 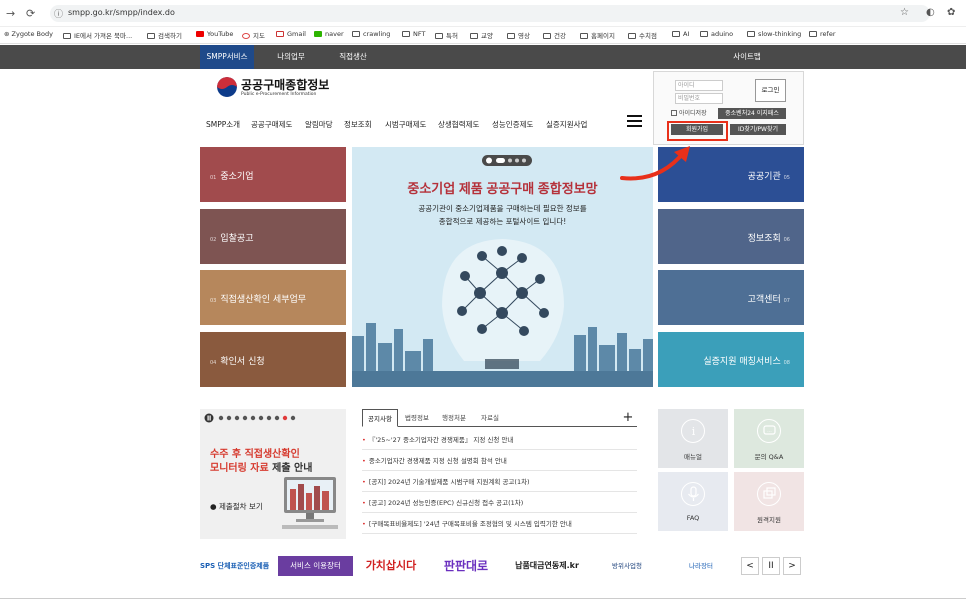 What do you see at coordinates (490, 13) in the screenshot?
I see `address-bar: ⓘ smpp.go.kr/smpp/index.do` at bounding box center [490, 13].